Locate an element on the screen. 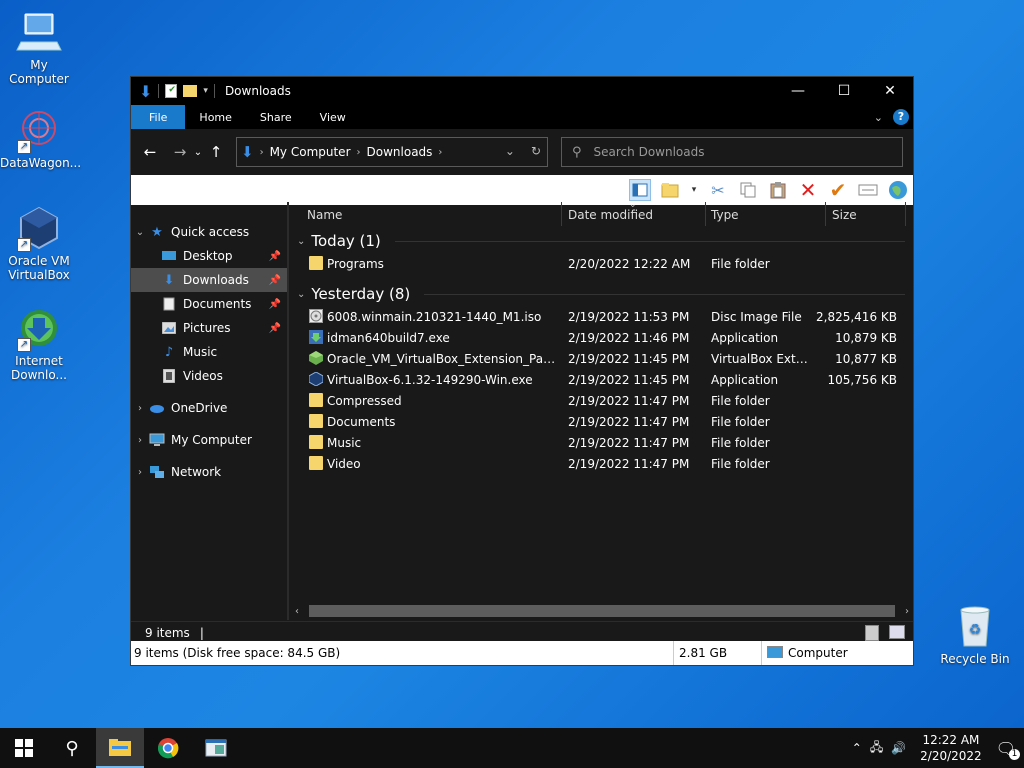 This screenshot has width=1024, height=768. group-header-yesterday: ⌄ Yesterday (8) is located at coordinates (601, 294).